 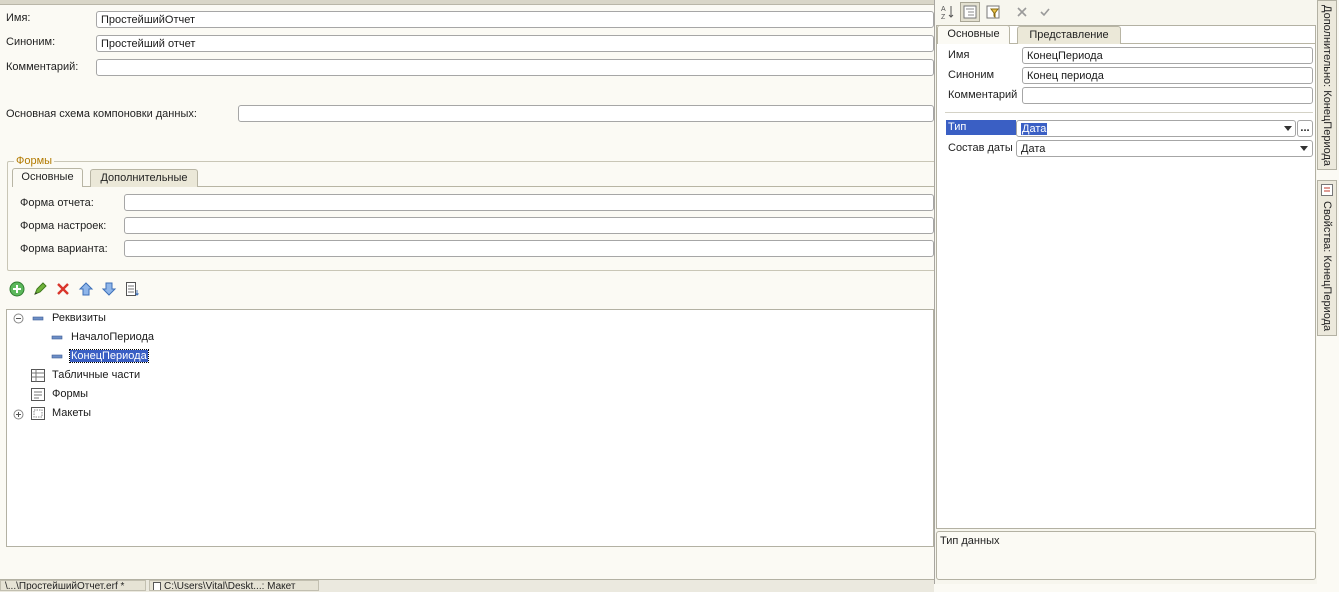 What do you see at coordinates (943, 17) in the screenshot?
I see `svg-text: Z` at bounding box center [943, 17].